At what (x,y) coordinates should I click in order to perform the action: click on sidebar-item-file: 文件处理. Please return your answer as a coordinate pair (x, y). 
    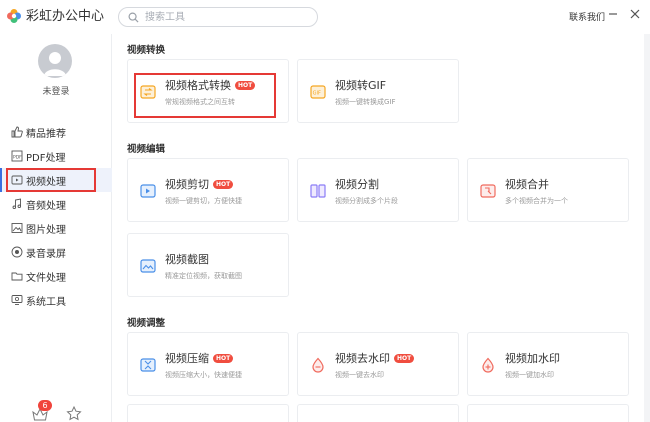
    Looking at the image, I should click on (56, 276).